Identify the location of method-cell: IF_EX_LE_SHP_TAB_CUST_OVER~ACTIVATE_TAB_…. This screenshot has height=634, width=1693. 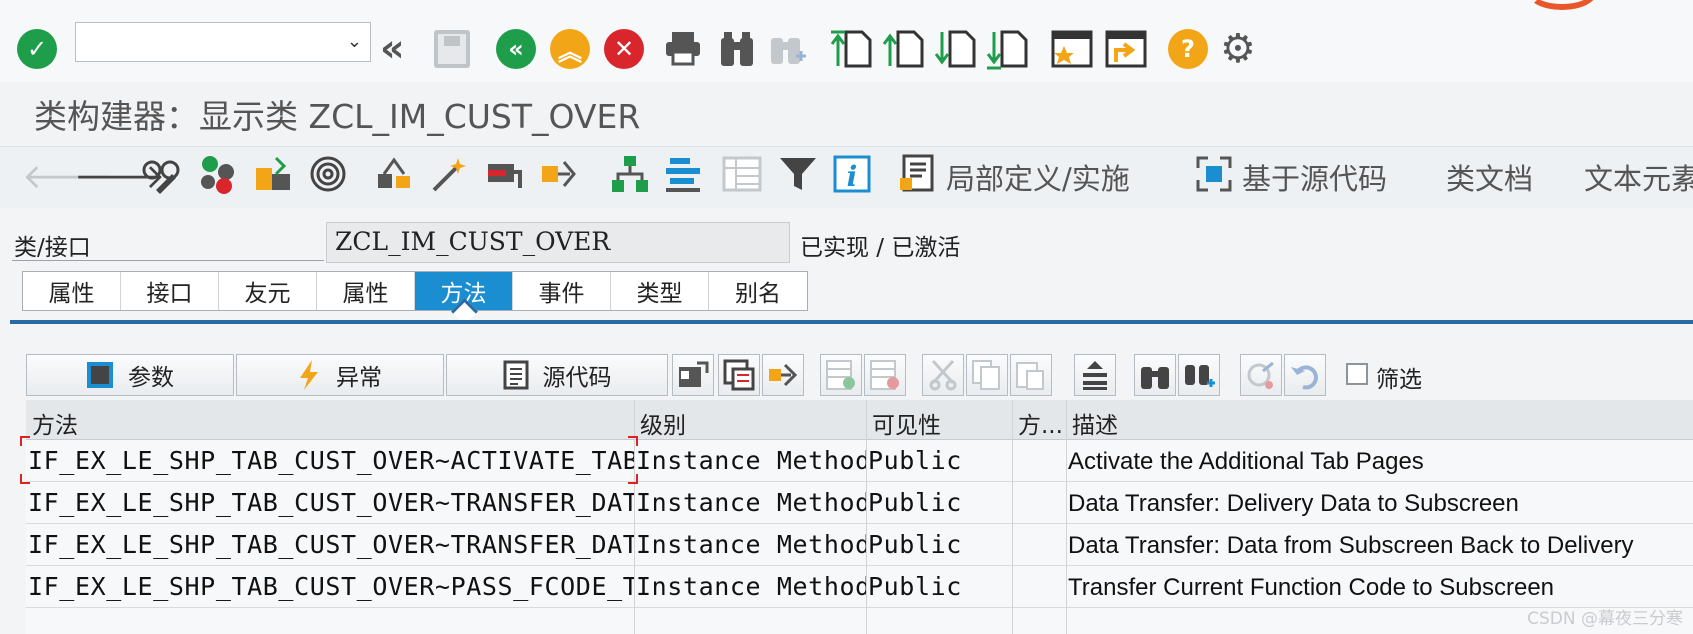
(330, 461).